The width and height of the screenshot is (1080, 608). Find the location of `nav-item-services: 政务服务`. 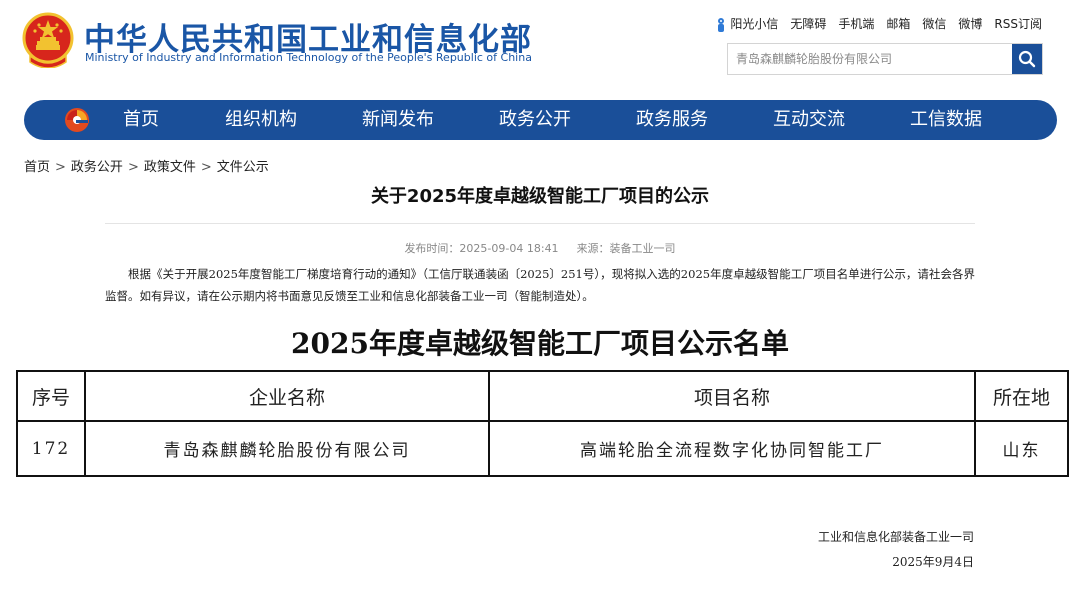

nav-item-services: 政务服务 is located at coordinates (672, 120).